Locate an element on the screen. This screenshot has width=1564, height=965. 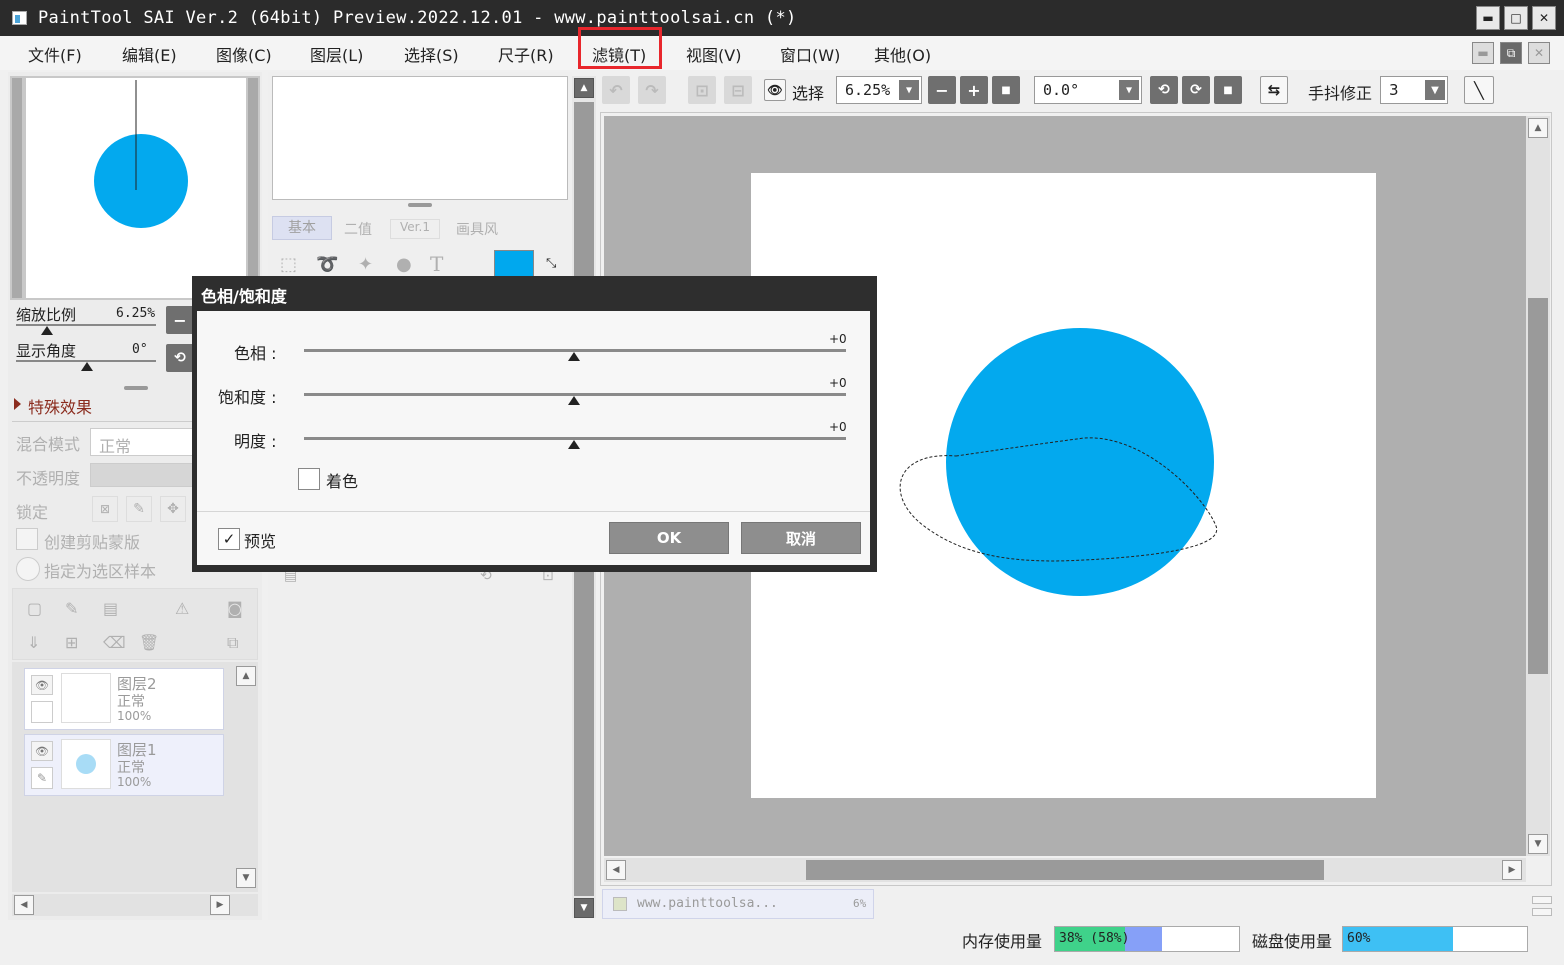
zoom-slider-thumb is located at coordinates (47, 330).